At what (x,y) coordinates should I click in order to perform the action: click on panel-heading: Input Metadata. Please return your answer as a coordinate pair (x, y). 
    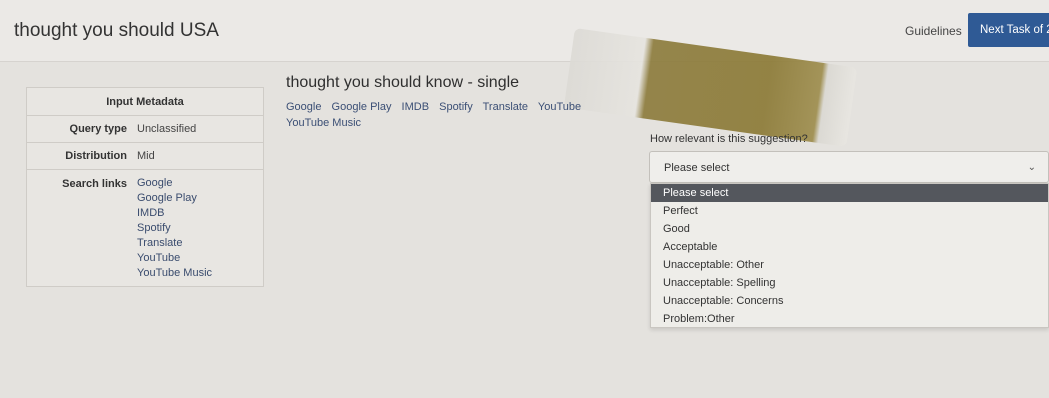
    Looking at the image, I should click on (145, 102).